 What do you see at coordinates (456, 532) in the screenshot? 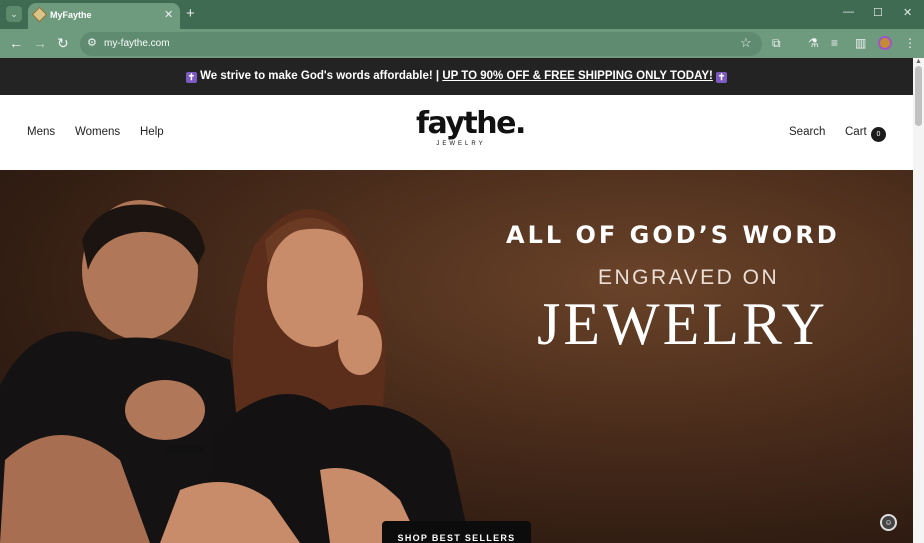
I see `shop-best-sellers-button: SHOP BEST SELLERS` at bounding box center [456, 532].